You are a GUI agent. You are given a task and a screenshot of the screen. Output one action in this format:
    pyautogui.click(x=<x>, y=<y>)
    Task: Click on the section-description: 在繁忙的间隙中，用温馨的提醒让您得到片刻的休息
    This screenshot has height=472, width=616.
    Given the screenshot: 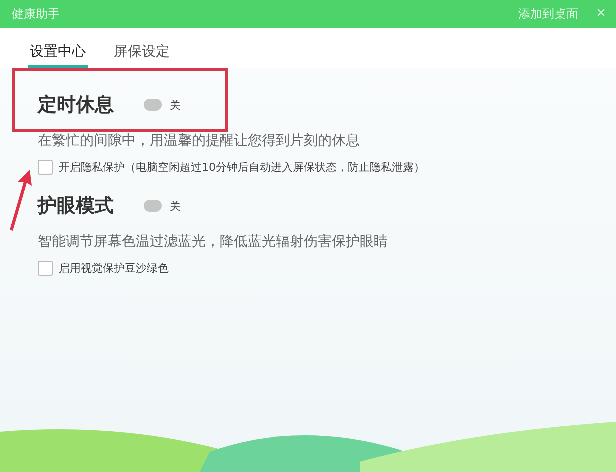 What is the action you would take?
    pyautogui.click(x=199, y=141)
    